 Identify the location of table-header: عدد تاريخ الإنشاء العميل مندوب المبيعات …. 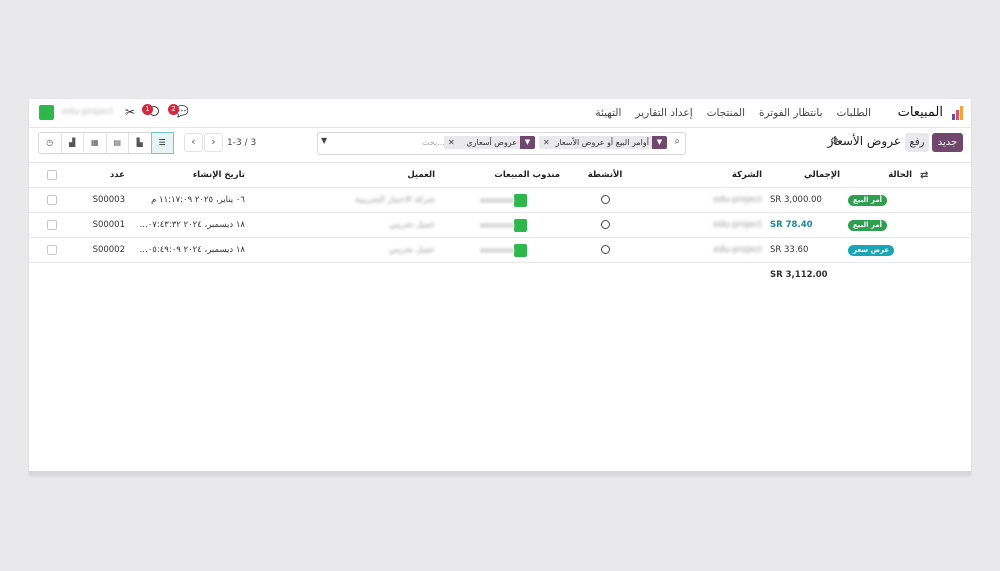
(500, 175).